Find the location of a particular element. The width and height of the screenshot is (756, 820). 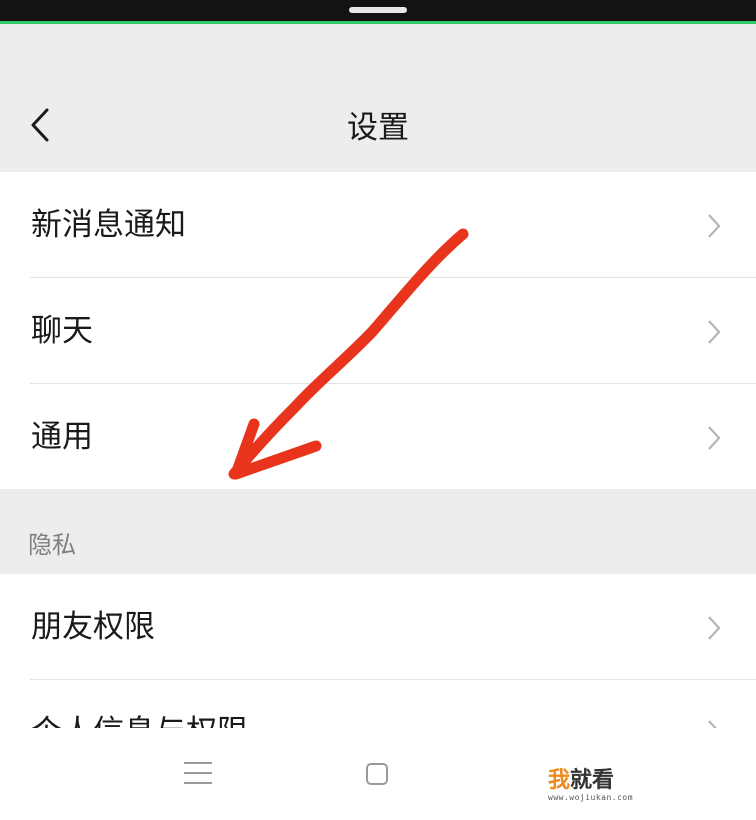

watermark-logo: 我就看 www.wojiukan.com is located at coordinates (608, 788).